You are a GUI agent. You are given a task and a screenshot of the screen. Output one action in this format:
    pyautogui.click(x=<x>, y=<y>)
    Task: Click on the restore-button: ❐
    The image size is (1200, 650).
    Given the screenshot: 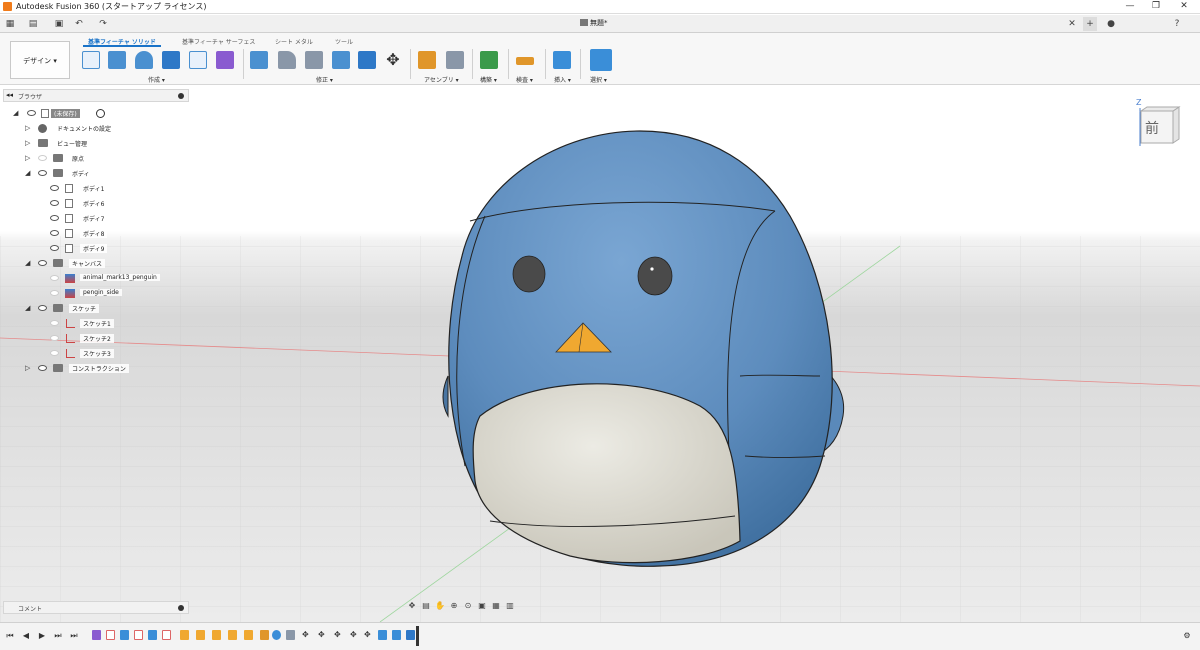 What is the action you would take?
    pyautogui.click(x=1156, y=6)
    